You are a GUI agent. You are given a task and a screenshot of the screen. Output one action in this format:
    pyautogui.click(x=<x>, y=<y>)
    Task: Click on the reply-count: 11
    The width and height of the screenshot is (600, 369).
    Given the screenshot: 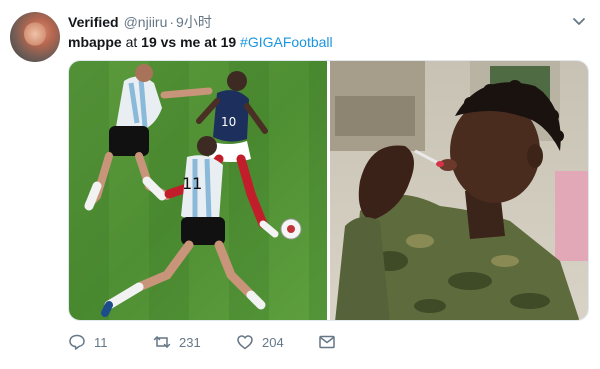 What is the action you would take?
    pyautogui.click(x=101, y=342)
    